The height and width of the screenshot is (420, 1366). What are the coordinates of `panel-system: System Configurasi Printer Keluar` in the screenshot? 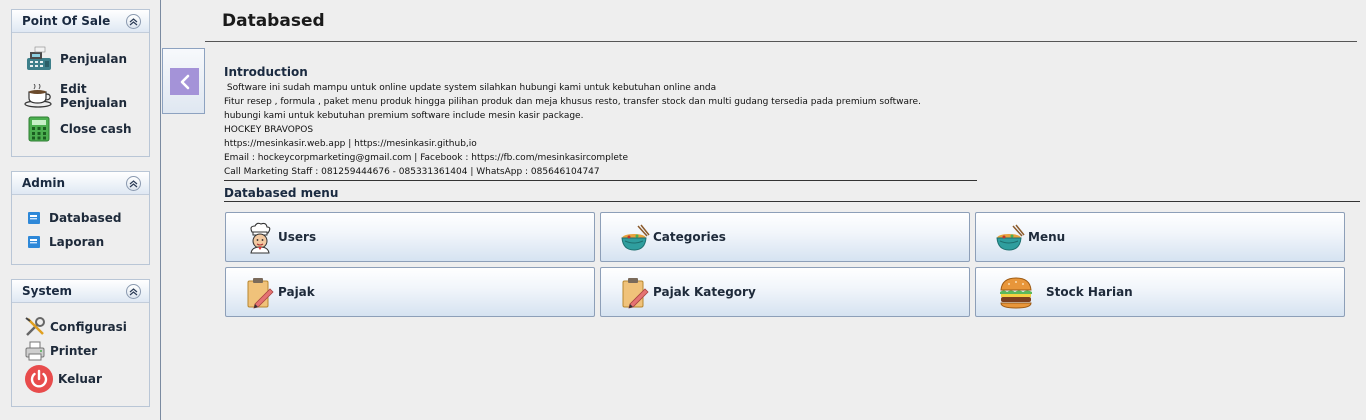 It's located at (80, 343).